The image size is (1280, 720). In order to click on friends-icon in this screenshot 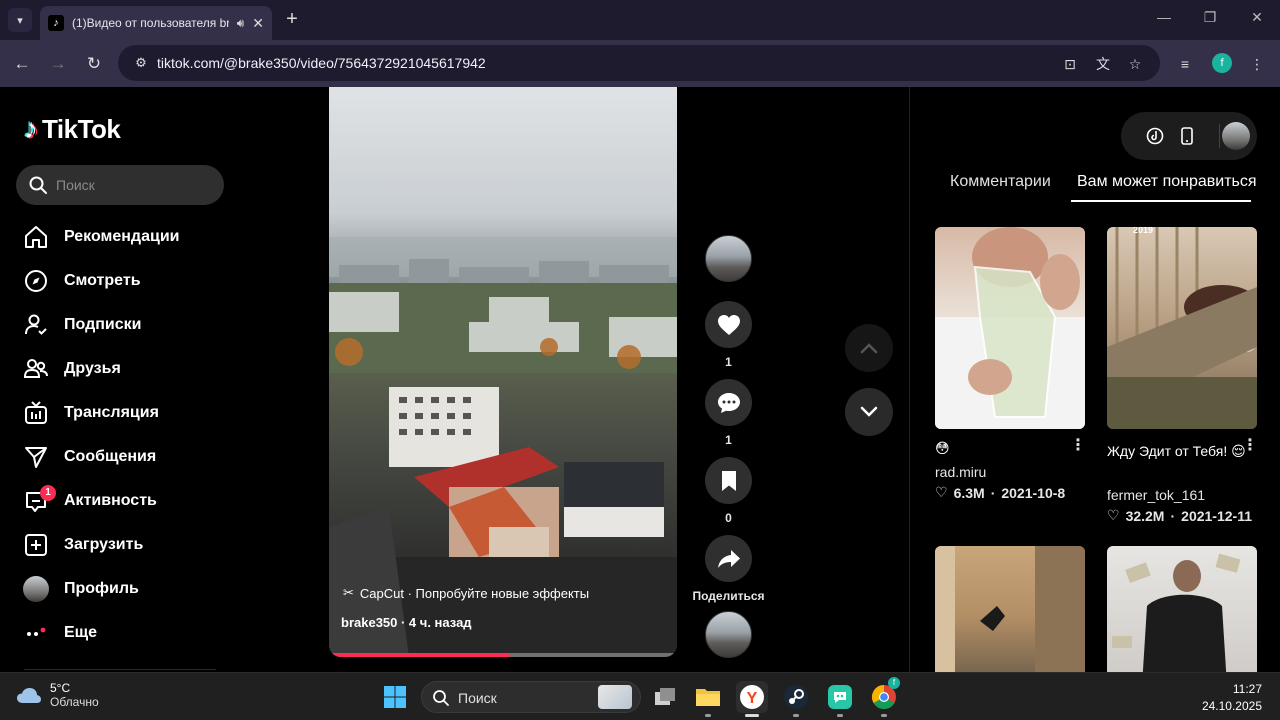, I will do `click(36, 369)`.